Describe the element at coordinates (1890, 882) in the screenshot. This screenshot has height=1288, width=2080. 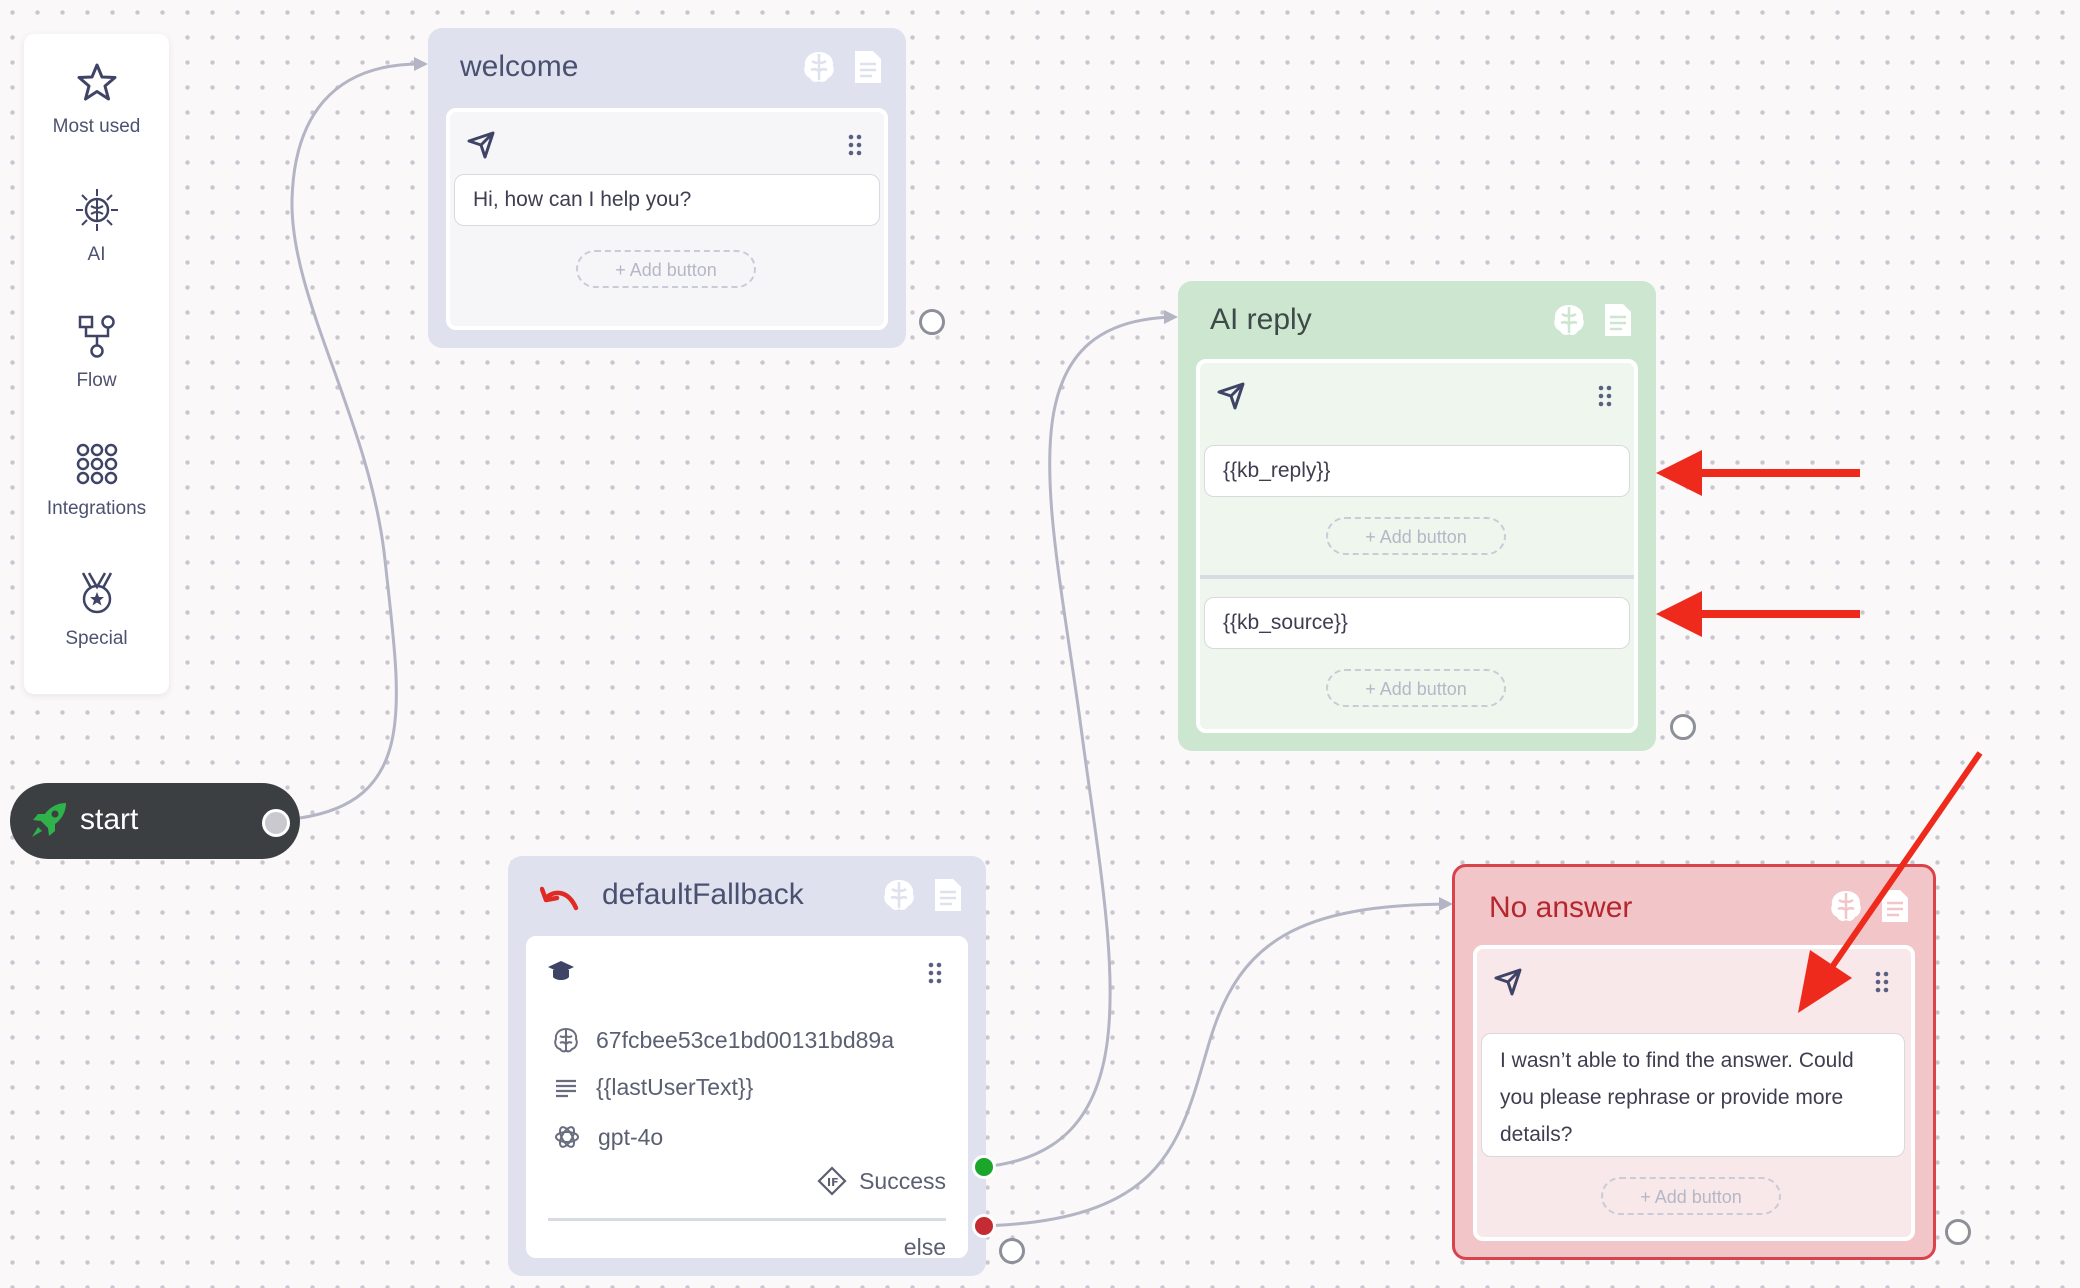
I see `annotation-arrow-no-answer` at that location.